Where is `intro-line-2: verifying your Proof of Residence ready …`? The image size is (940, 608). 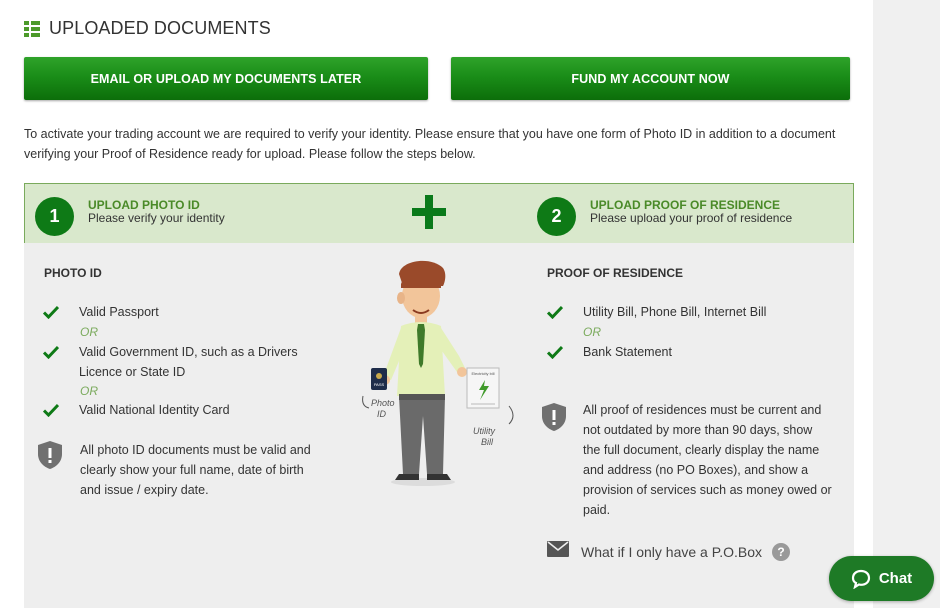 intro-line-2: verifying your Proof of Residence ready … is located at coordinates (250, 154).